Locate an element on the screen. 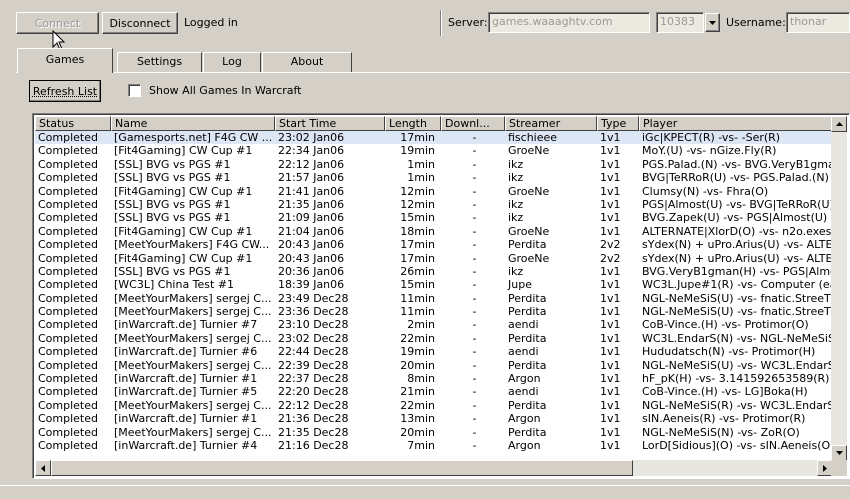  cell-streamer: aendi is located at coordinates (523, 392).